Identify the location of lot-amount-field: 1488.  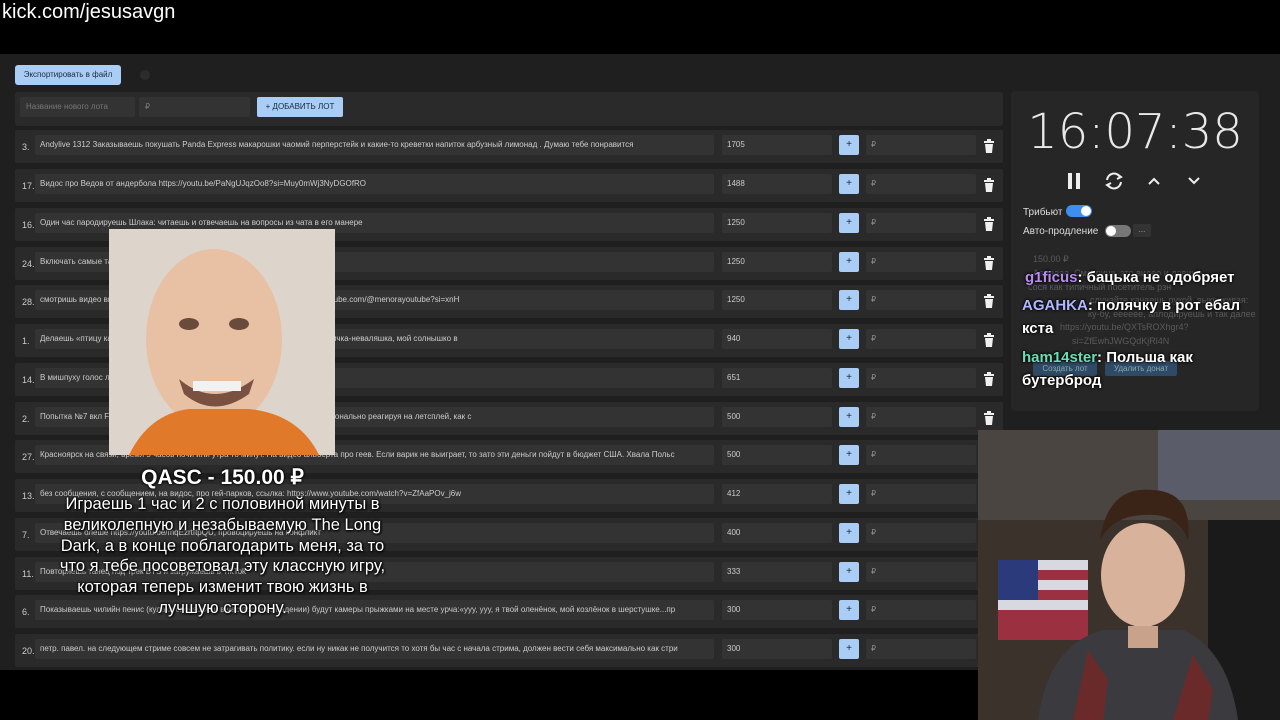
(777, 184).